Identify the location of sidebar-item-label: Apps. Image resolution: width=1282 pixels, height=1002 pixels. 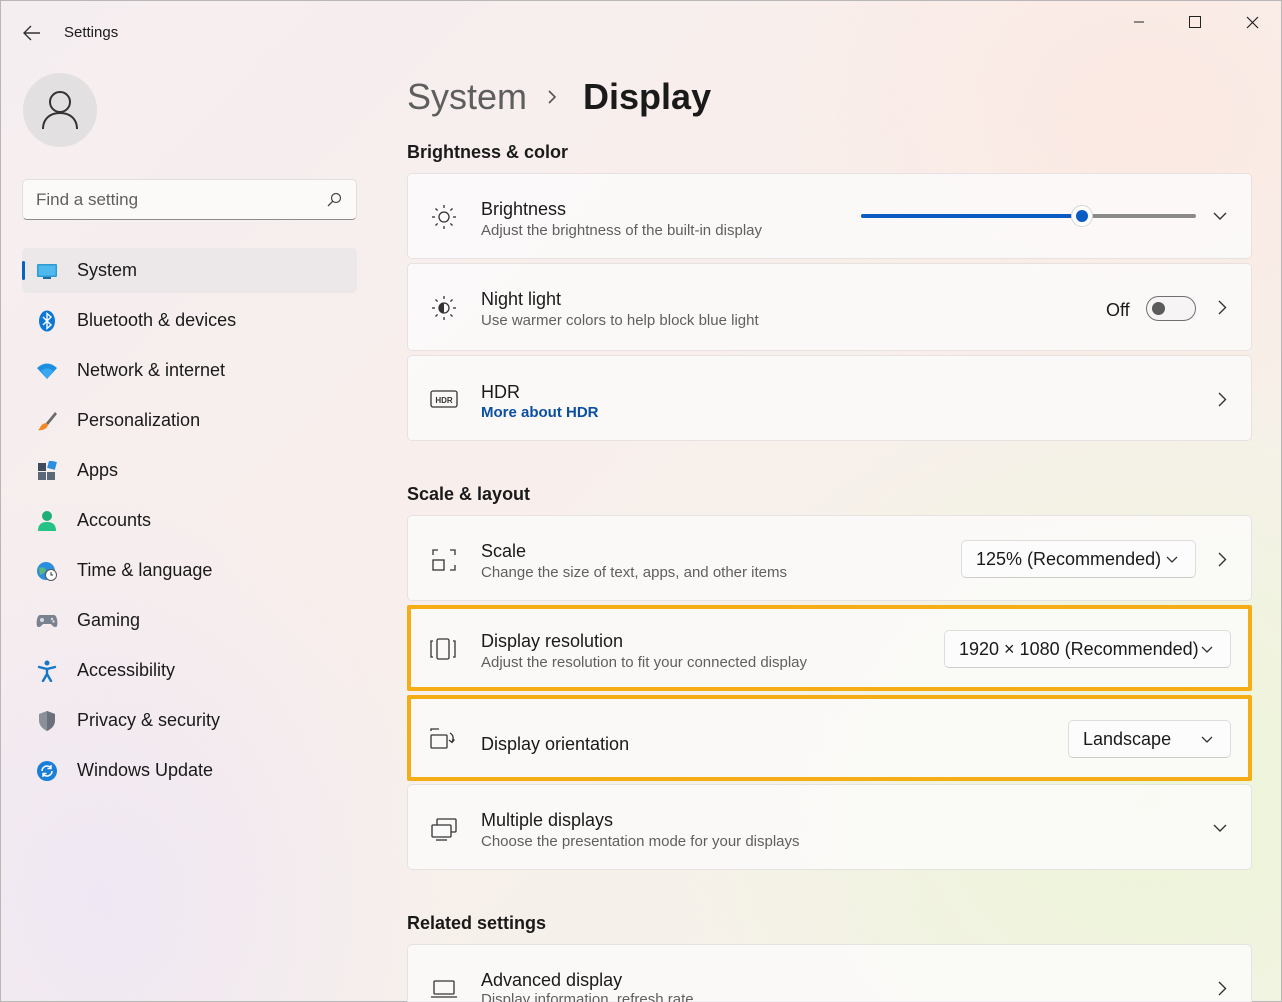
(98, 470).